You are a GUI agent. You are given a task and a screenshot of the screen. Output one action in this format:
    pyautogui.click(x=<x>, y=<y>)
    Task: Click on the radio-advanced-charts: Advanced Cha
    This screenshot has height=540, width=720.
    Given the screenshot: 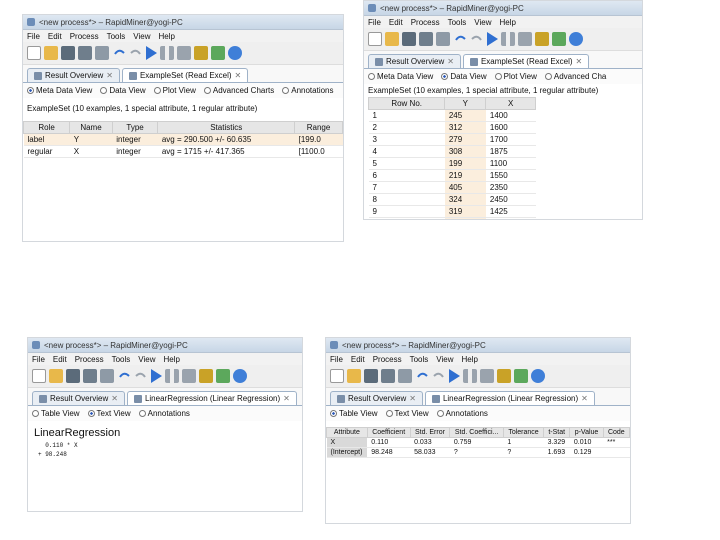 What is the action you would take?
    pyautogui.click(x=575, y=76)
    